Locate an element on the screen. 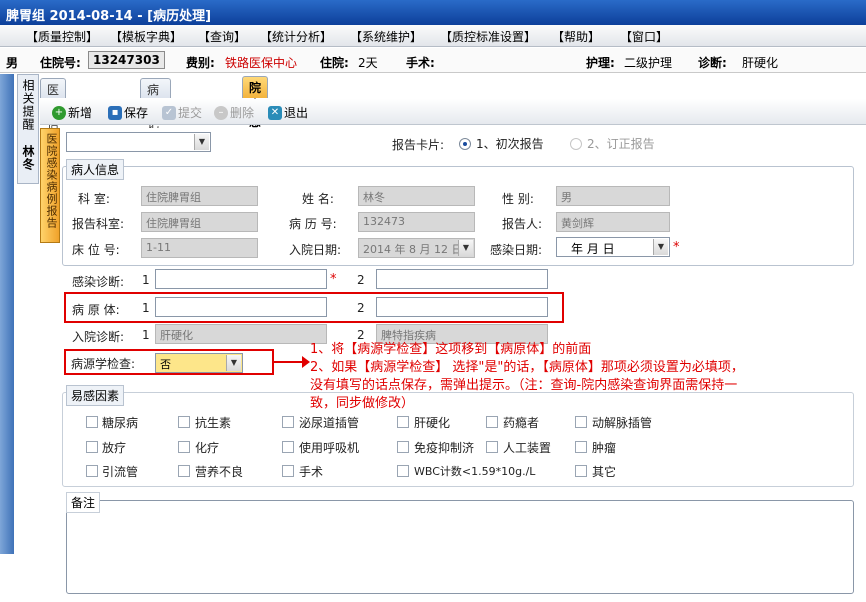 The height and width of the screenshot is (602, 866). etiology-select: 否 ▼ is located at coordinates (199, 363).